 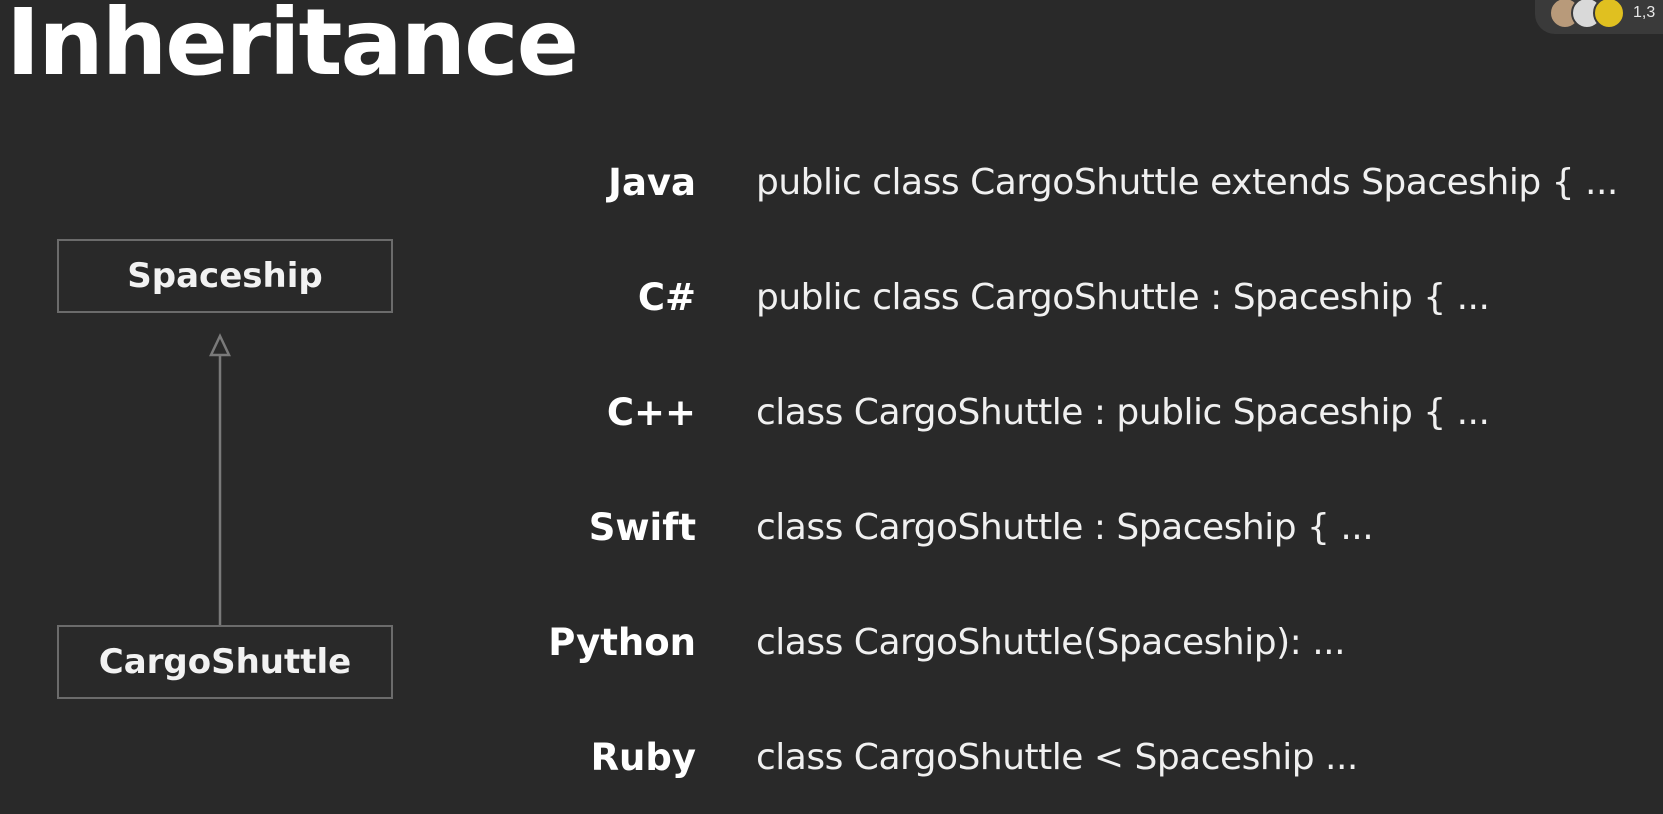 What do you see at coordinates (652, 182) in the screenshot?
I see `language-name: Java` at bounding box center [652, 182].